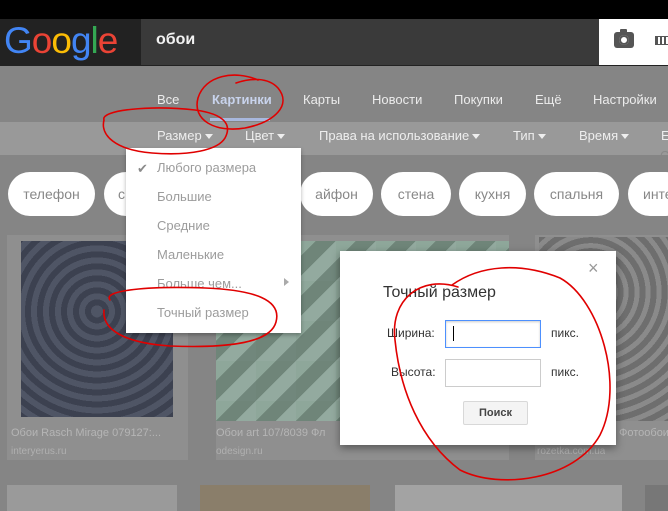 The width and height of the screenshot is (668, 511). Describe the element at coordinates (624, 38) in the screenshot. I see `camera-icon` at that location.